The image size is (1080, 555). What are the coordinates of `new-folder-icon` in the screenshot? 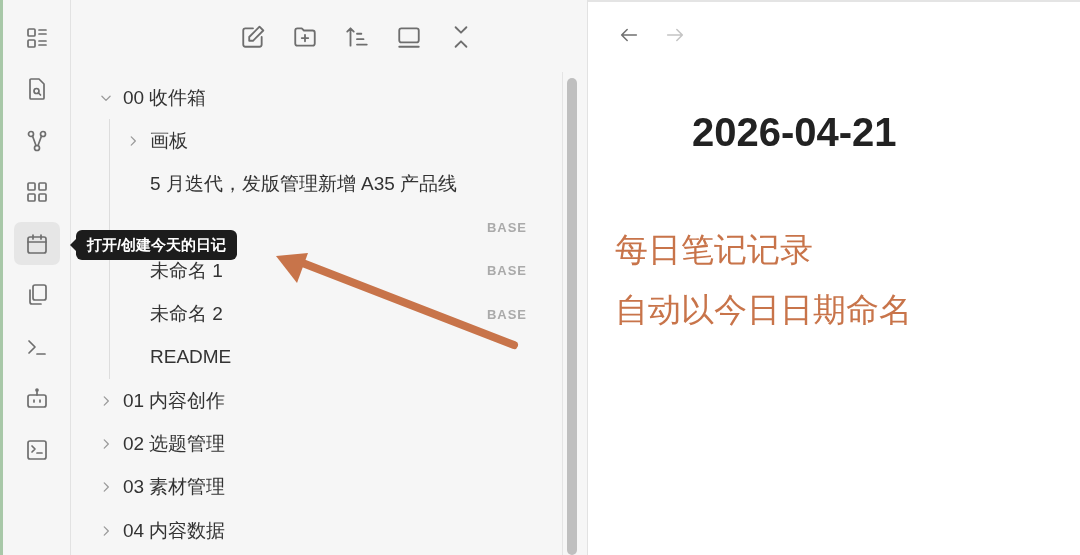 It's located at (305, 37).